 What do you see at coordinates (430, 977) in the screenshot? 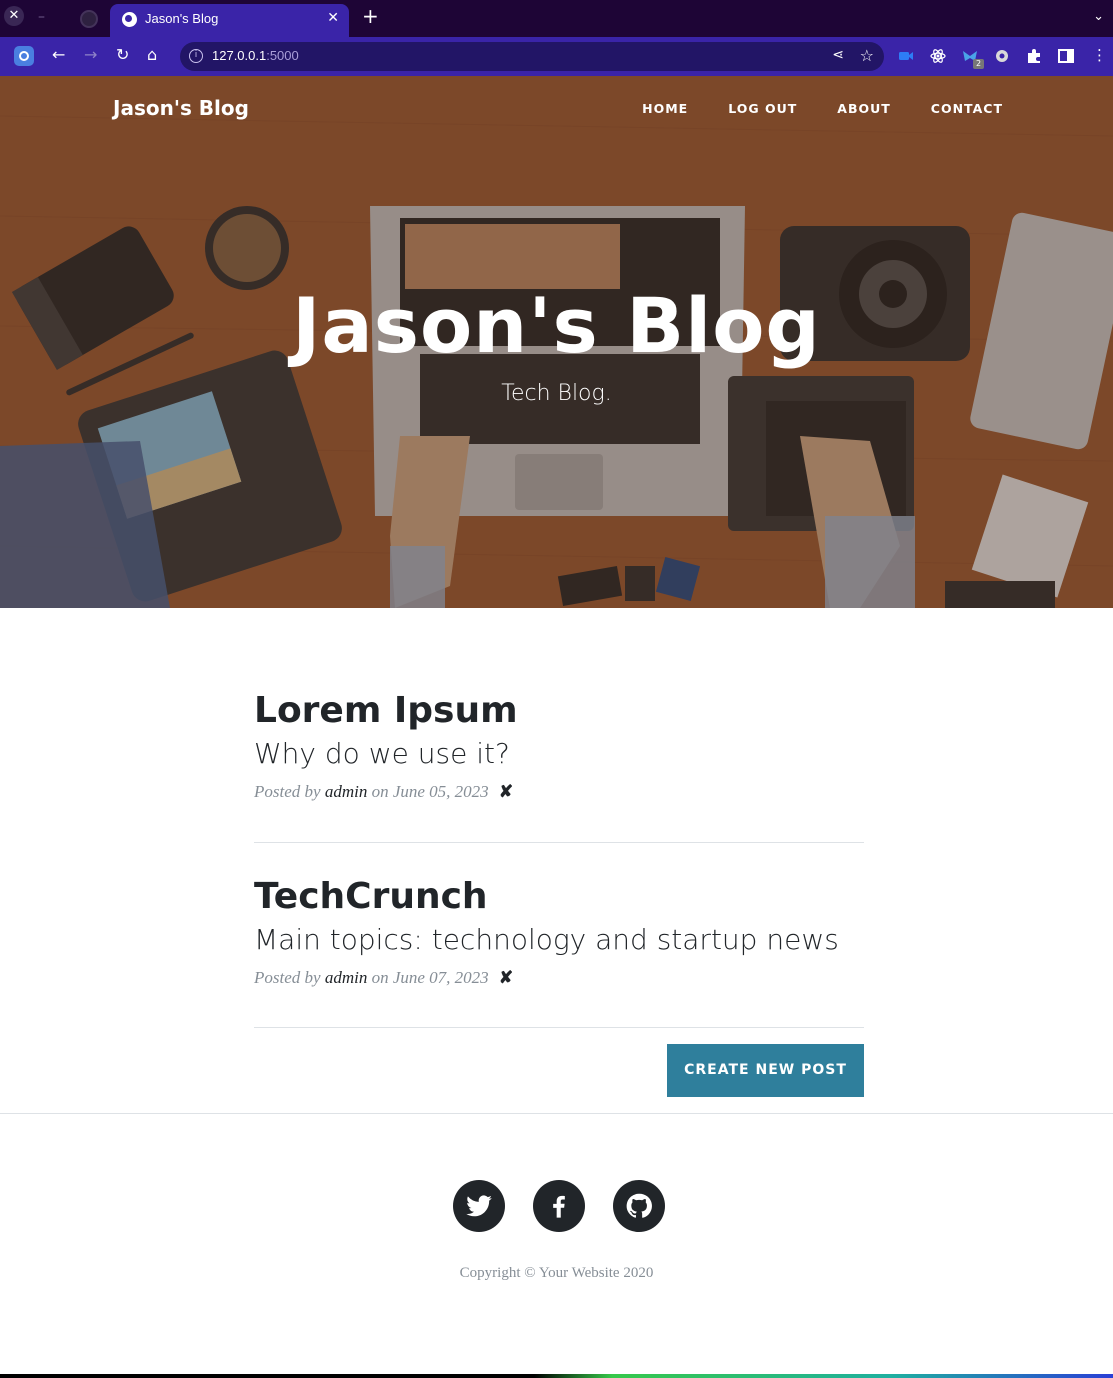
I see `post-date: on June 07, 2023` at bounding box center [430, 977].